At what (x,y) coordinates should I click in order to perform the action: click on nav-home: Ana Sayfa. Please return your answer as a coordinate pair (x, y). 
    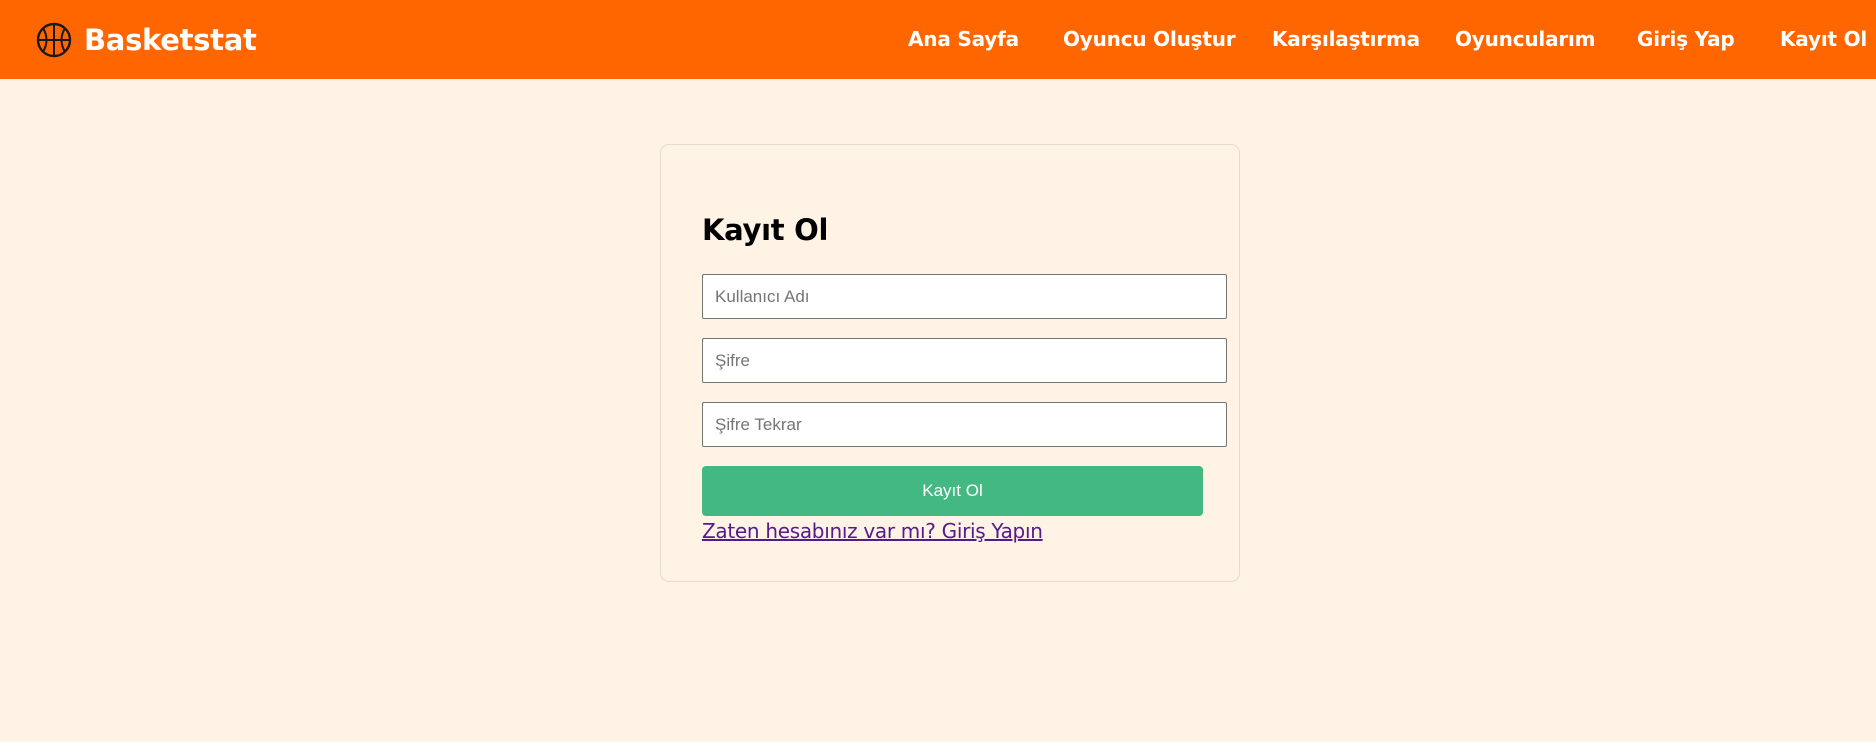
    Looking at the image, I should click on (963, 39).